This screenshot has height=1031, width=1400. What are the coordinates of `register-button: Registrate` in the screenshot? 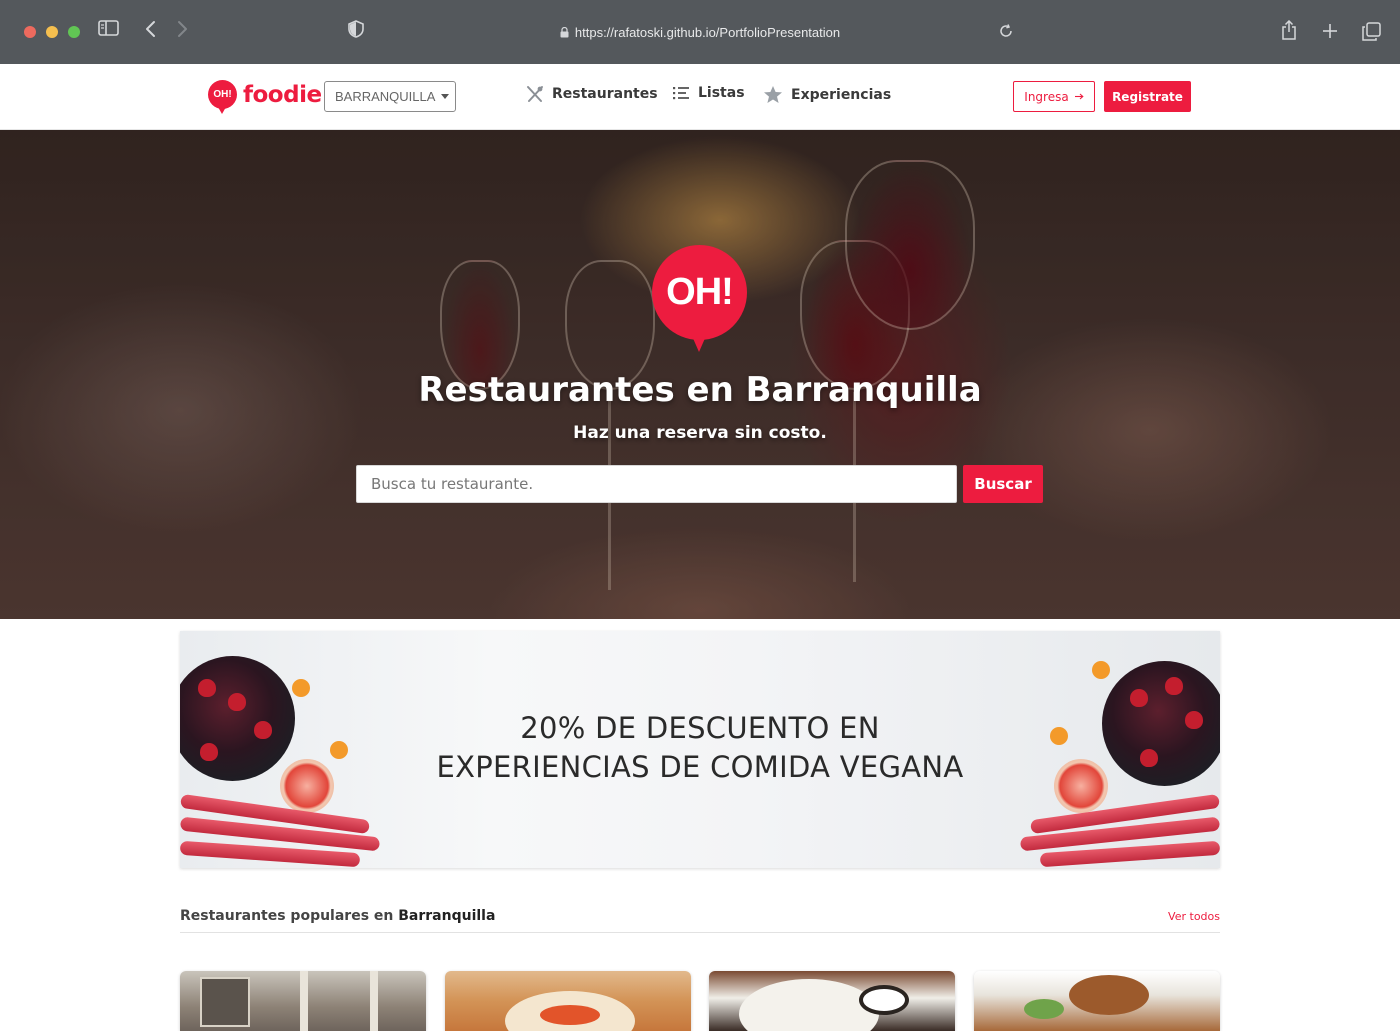 It's located at (1147, 96).